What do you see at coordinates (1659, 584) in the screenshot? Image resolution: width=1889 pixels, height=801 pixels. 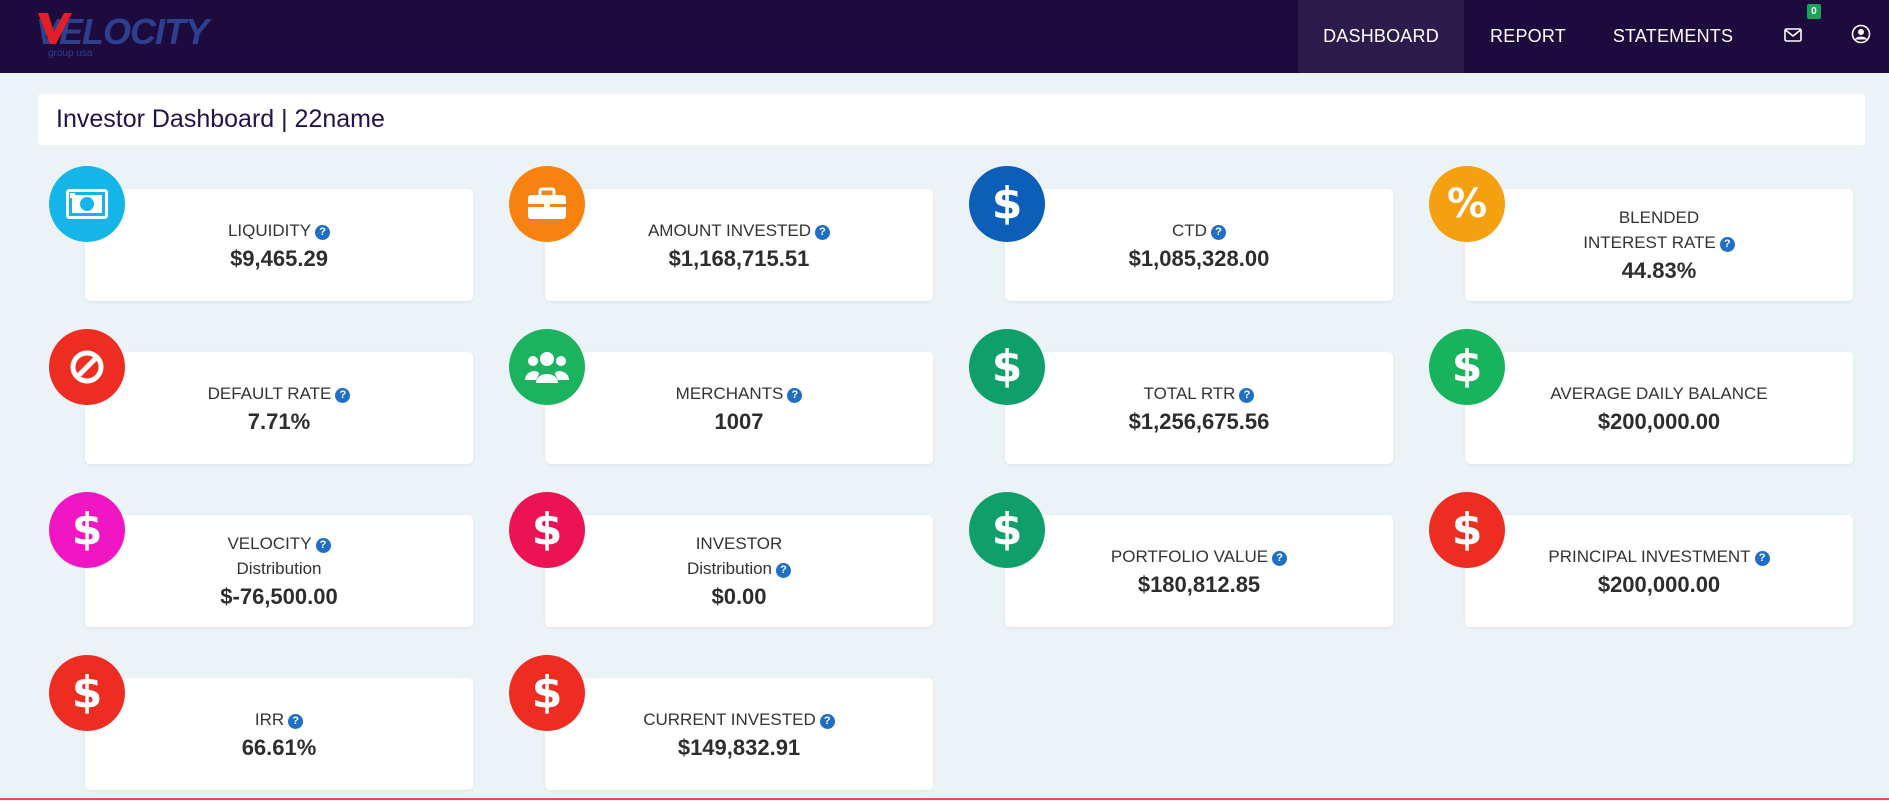 I see `metric-value: $200,000.00` at bounding box center [1659, 584].